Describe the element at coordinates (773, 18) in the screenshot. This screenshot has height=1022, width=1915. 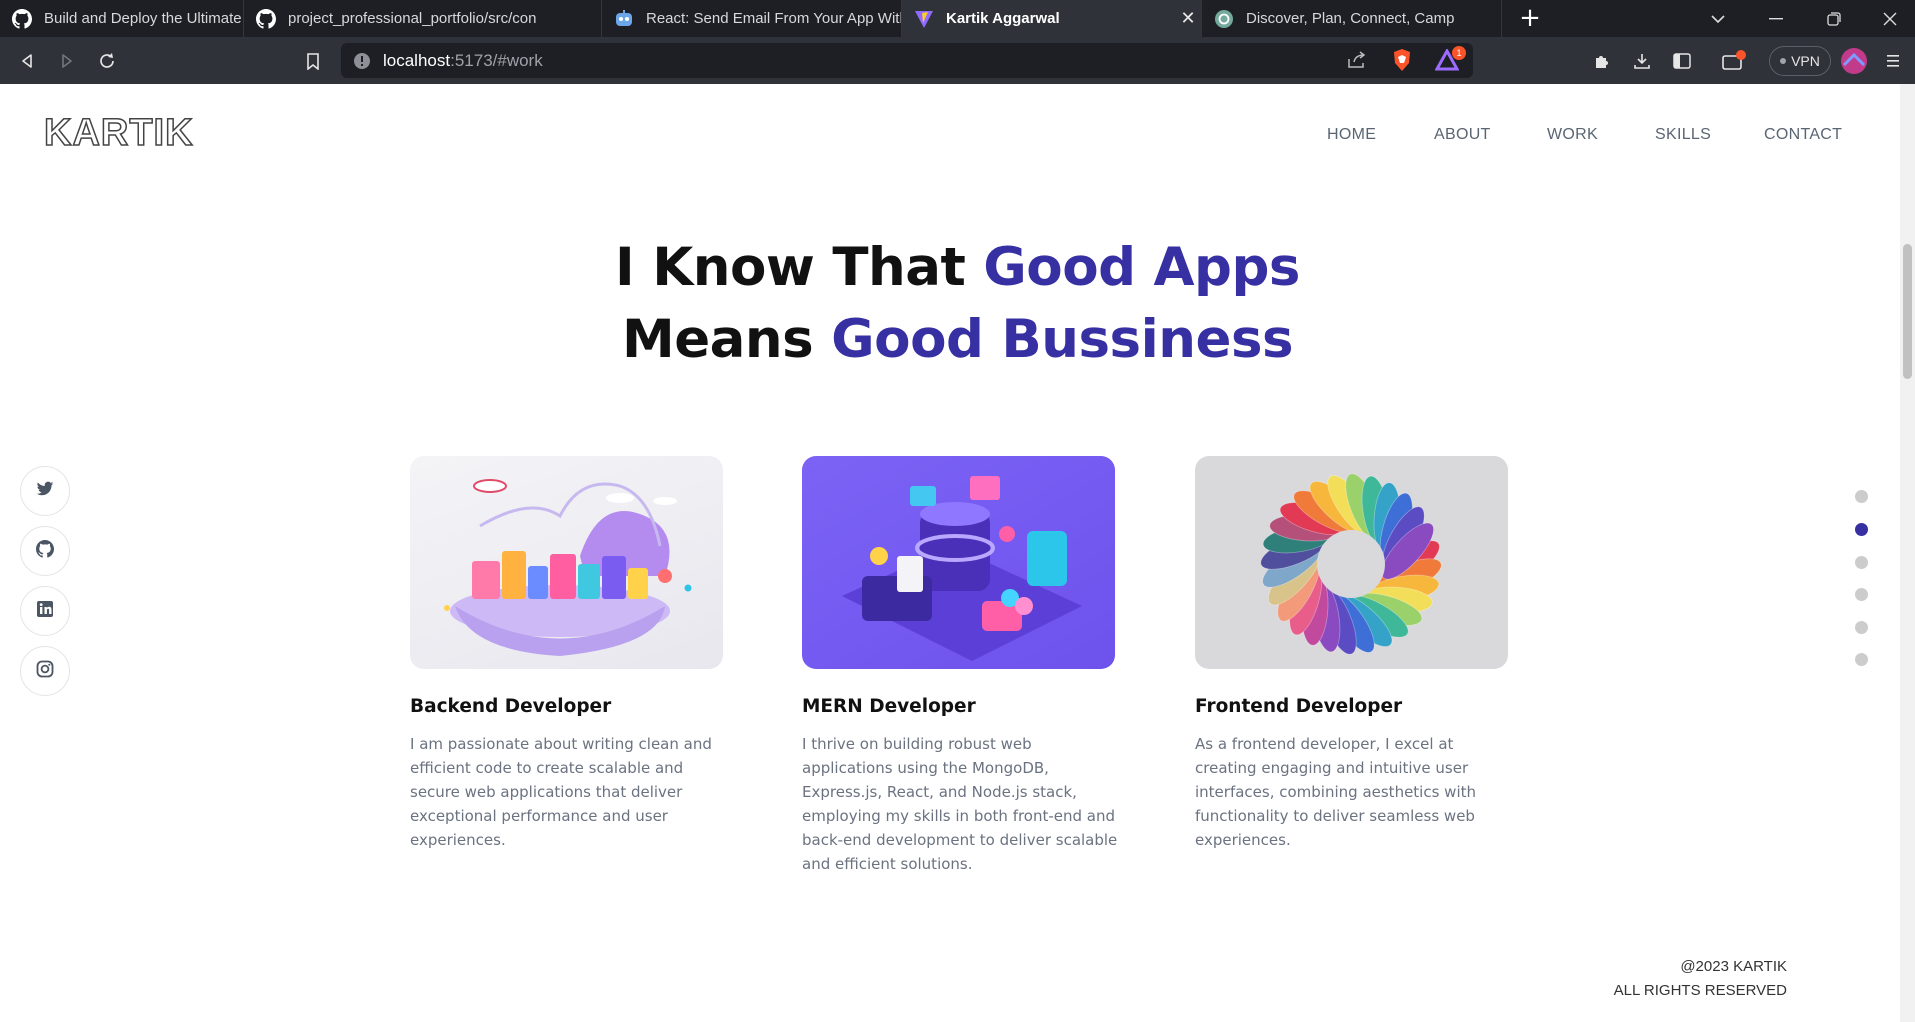
I see `tab-title: React: Send Email From Your App With` at that location.